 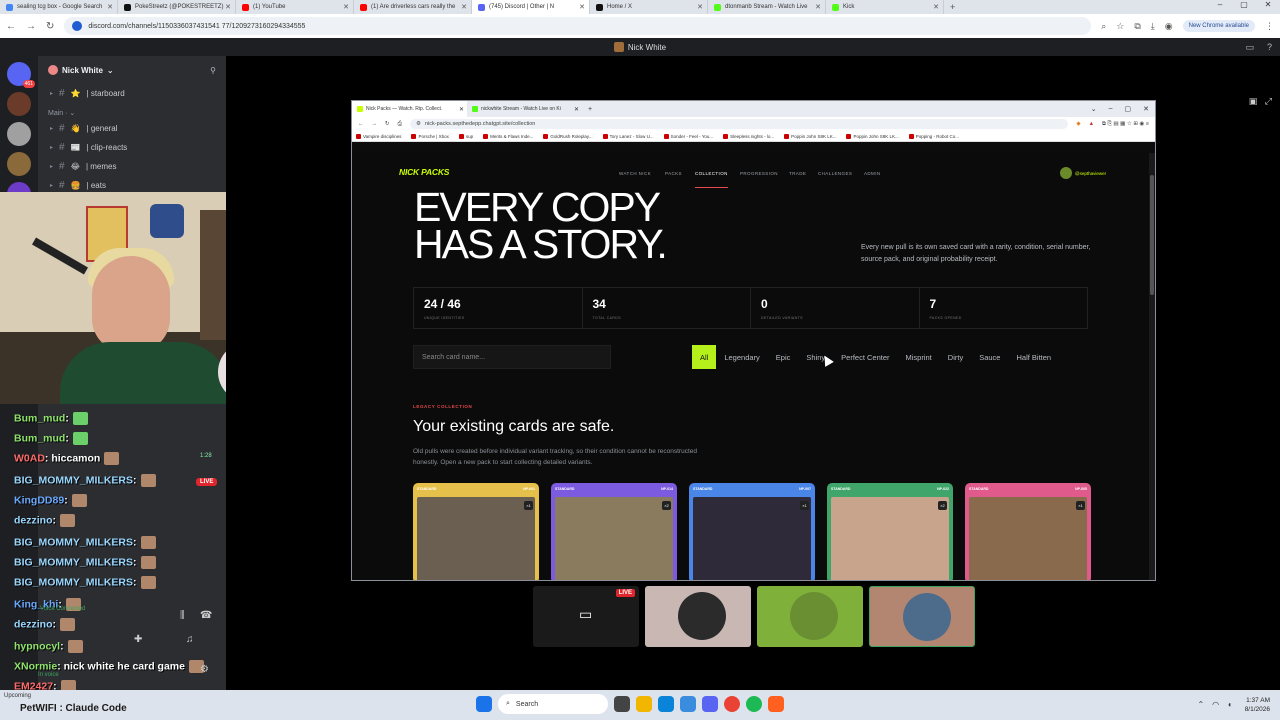 What do you see at coordinates (378, 136) in the screenshot?
I see `bookmark-item: Vampire disciplines` at bounding box center [378, 136].